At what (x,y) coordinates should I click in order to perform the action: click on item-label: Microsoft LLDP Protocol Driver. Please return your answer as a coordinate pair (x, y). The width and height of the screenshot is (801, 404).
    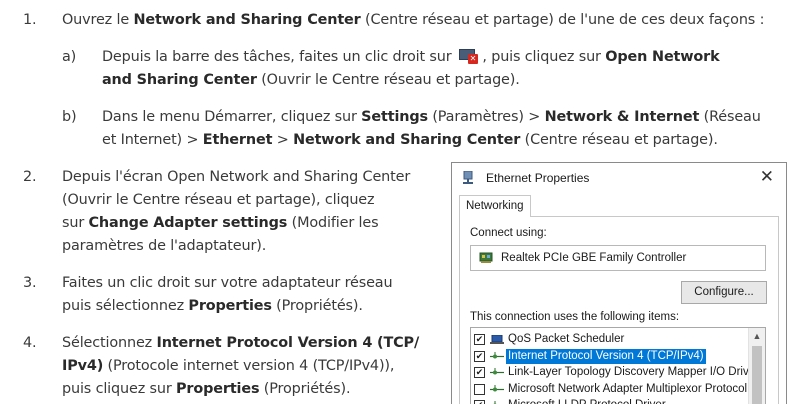
    Looking at the image, I should click on (587, 401).